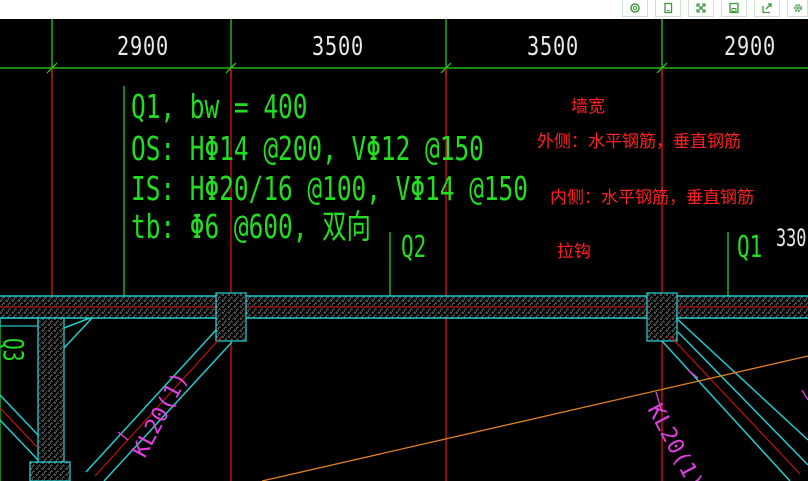 Image resolution: width=808 pixels, height=481 pixels. Describe the element at coordinates (553, 47) in the screenshot. I see `dimension-label-3: 3500` at that location.